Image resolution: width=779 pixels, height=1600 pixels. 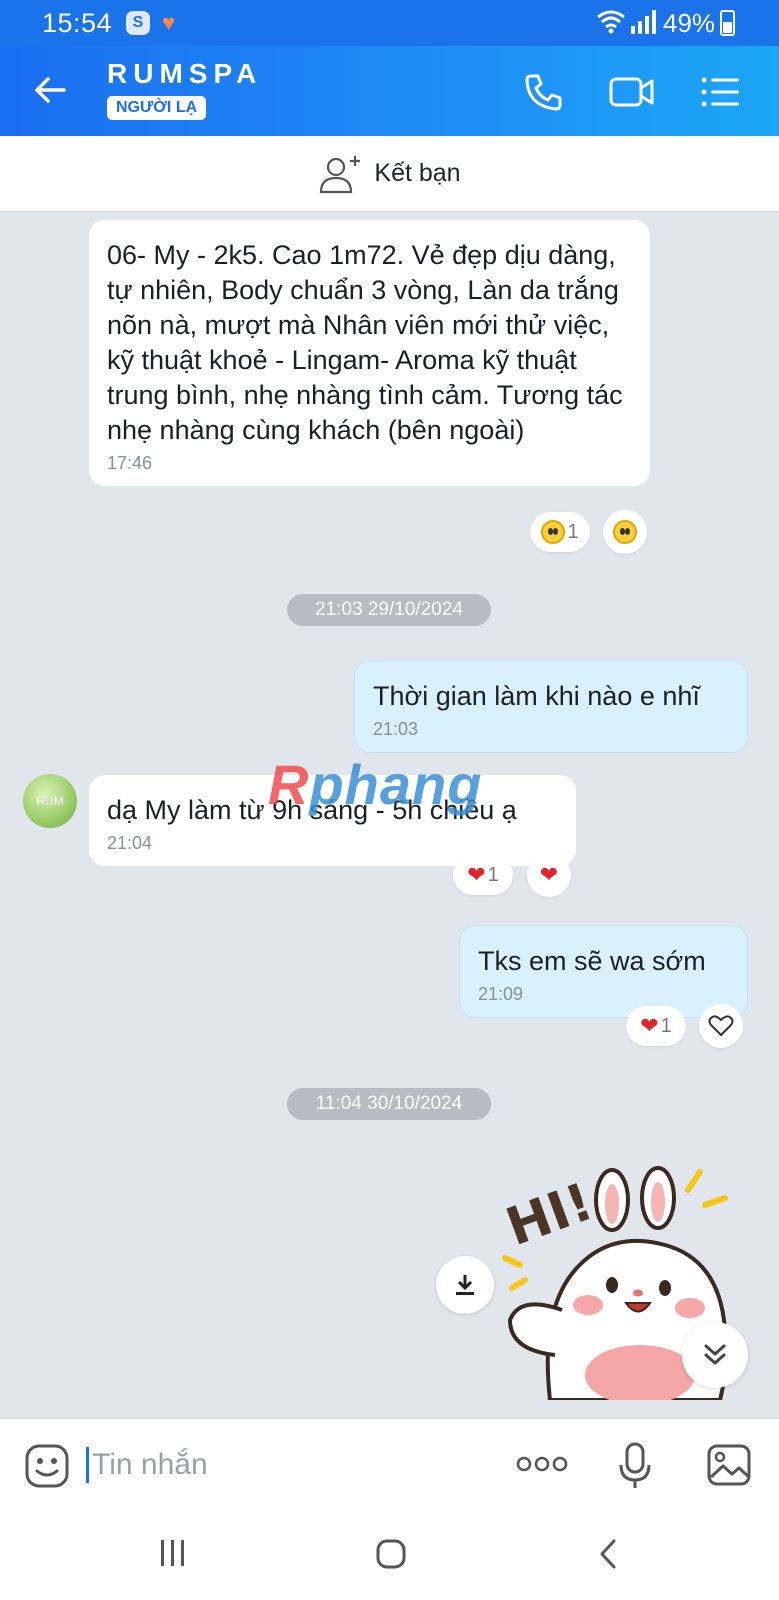 I want to click on battery-icon, so click(x=727, y=23).